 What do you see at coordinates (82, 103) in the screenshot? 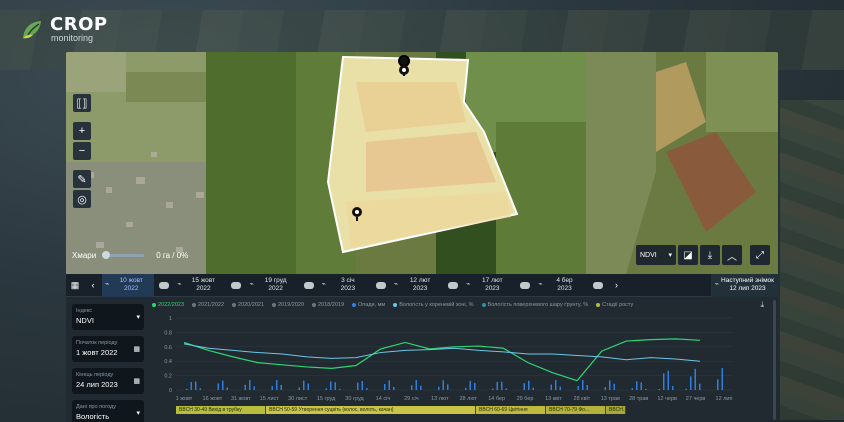
I see `layers-toggle-button: ⟦⟧` at bounding box center [82, 103].